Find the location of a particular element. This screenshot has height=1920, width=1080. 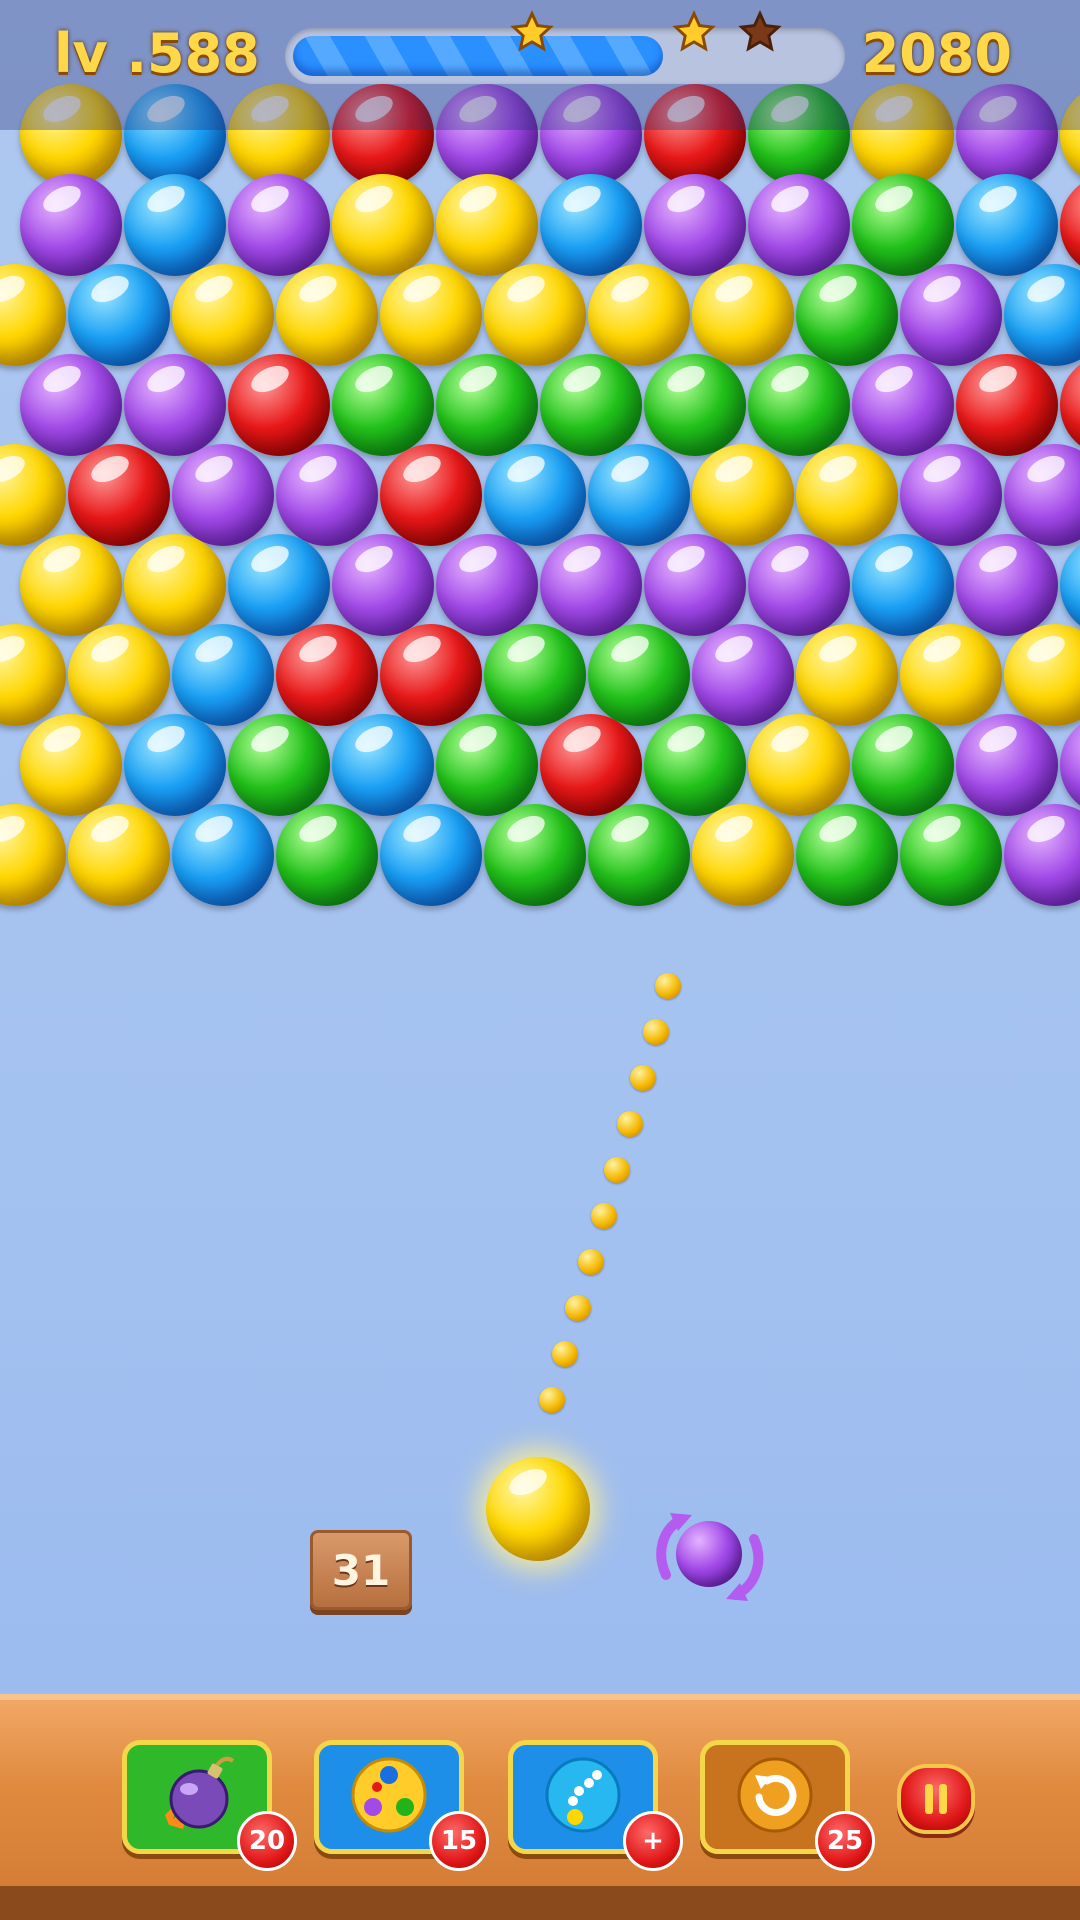

color-change-count-badge: 15 is located at coordinates (459, 1841).